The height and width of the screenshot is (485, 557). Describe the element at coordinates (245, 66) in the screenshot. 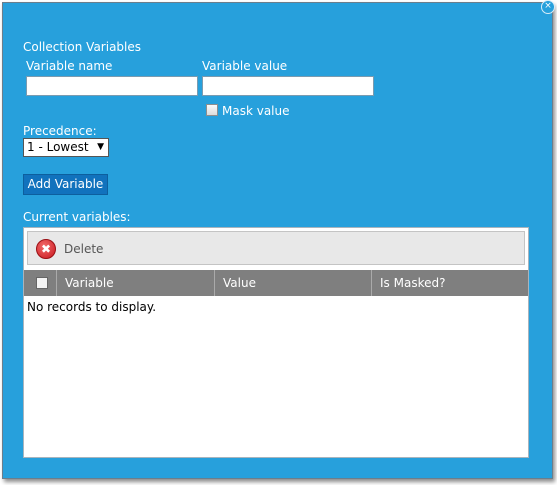

I see `variable-value-label: Variable value` at that location.